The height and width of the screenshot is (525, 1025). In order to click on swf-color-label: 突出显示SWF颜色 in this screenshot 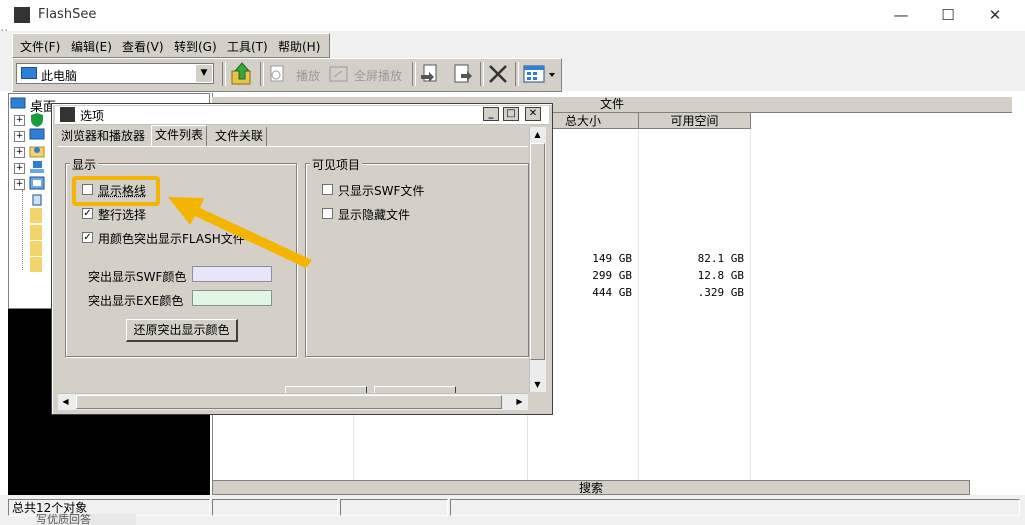, I will do `click(137, 276)`.